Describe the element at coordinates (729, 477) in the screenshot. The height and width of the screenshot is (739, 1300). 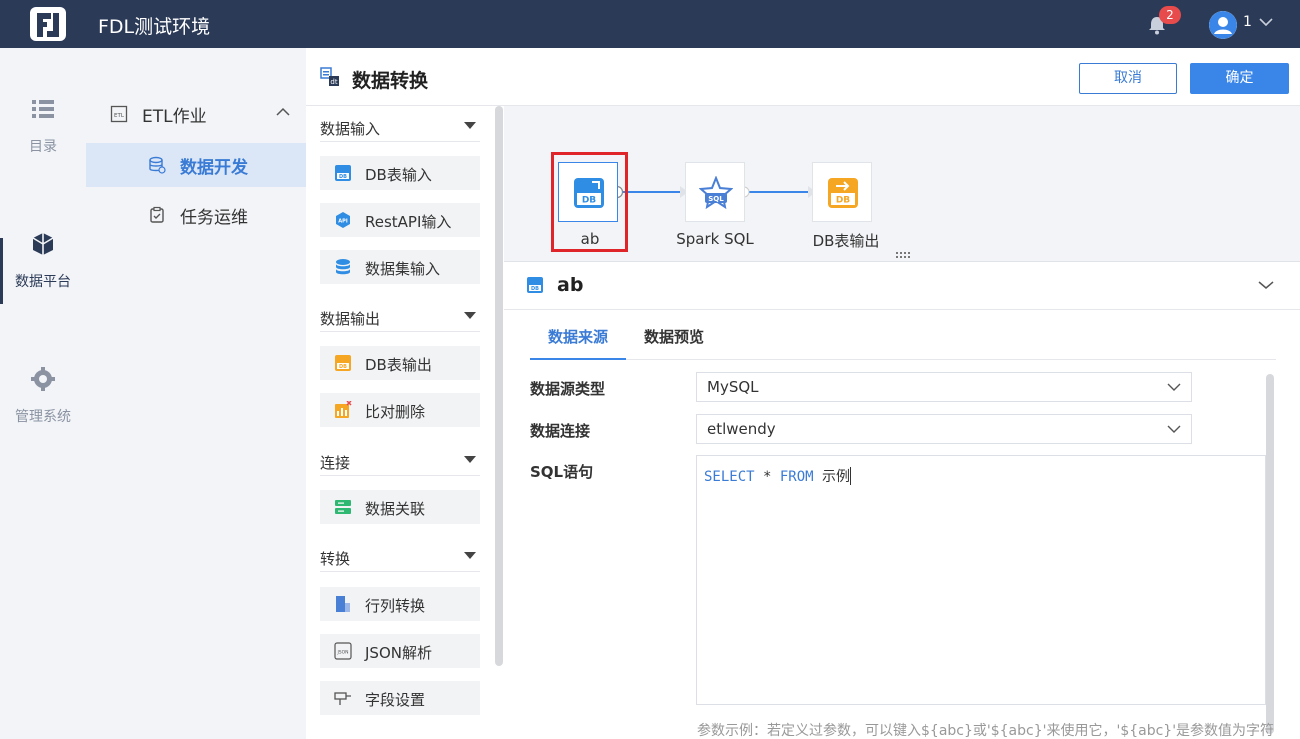
I see `sql-keyword: SELECT` at that location.